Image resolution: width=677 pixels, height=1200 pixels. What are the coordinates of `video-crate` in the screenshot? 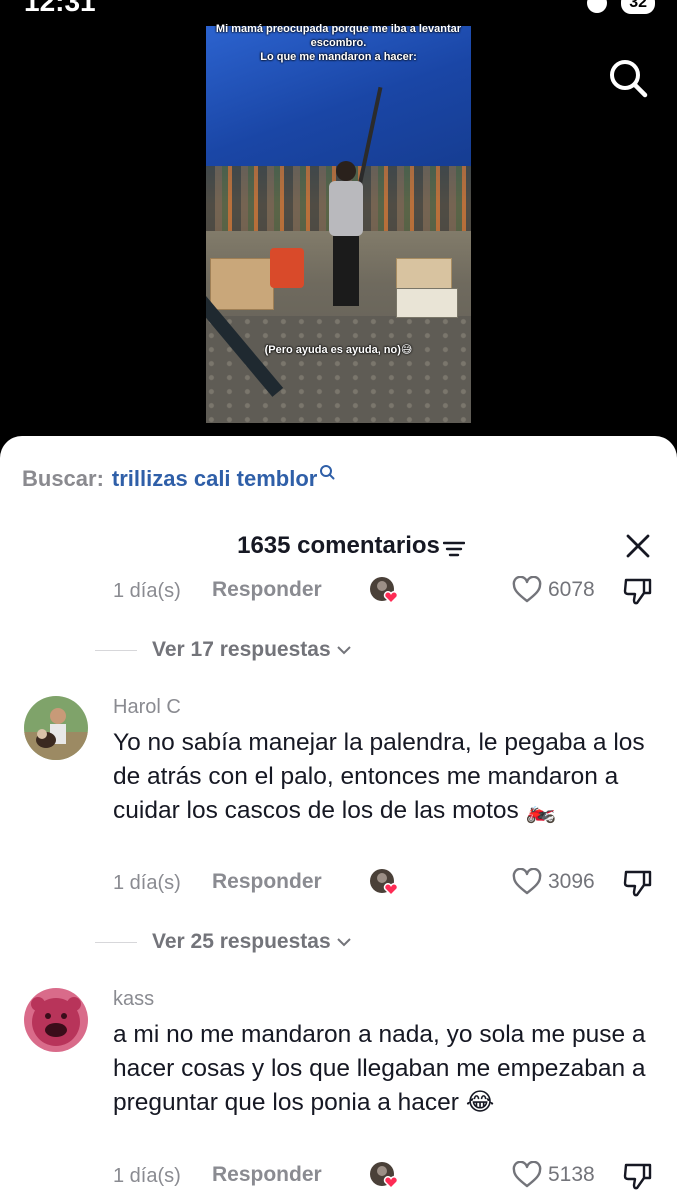 It's located at (427, 303).